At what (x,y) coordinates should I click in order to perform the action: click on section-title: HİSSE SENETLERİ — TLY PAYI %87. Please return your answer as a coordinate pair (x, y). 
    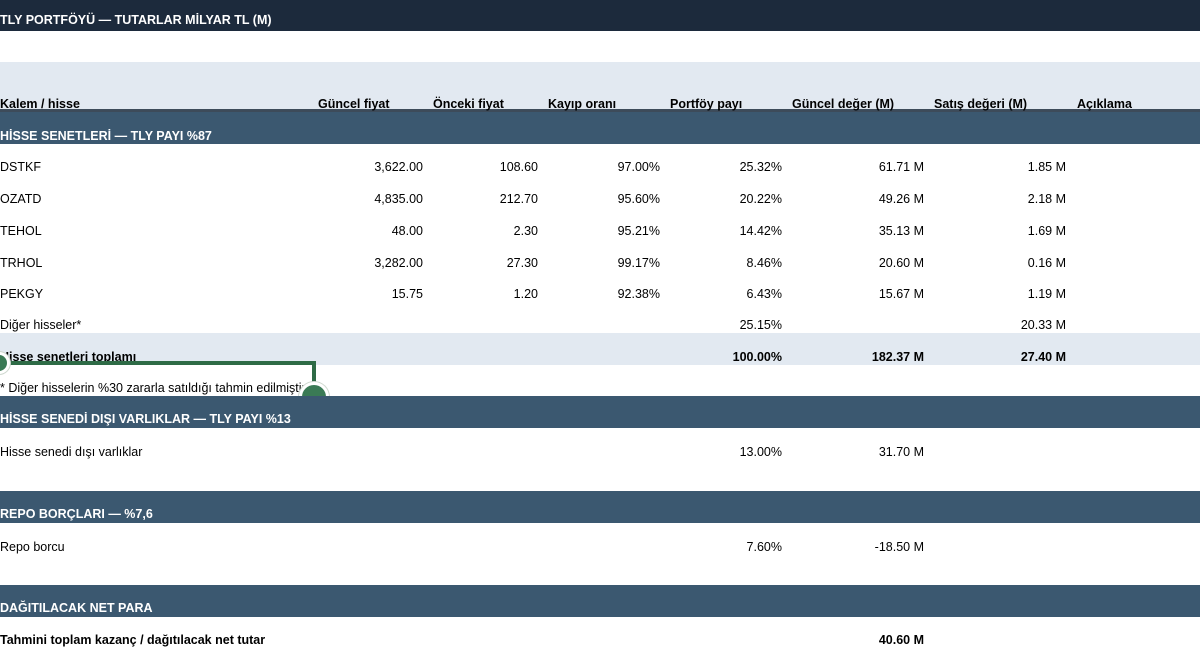
    Looking at the image, I should click on (106, 136).